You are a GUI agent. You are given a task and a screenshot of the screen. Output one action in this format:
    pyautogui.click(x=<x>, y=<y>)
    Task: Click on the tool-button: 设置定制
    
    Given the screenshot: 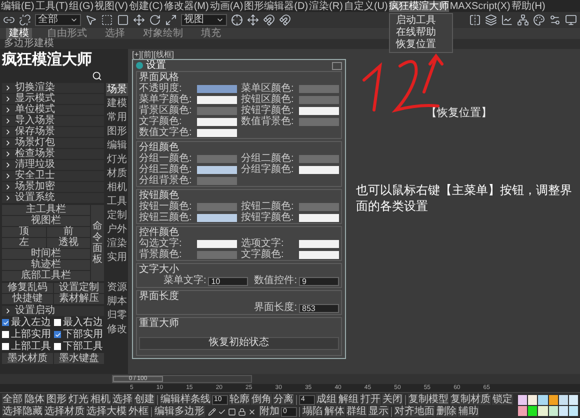 What is the action you would take?
    pyautogui.click(x=79, y=288)
    